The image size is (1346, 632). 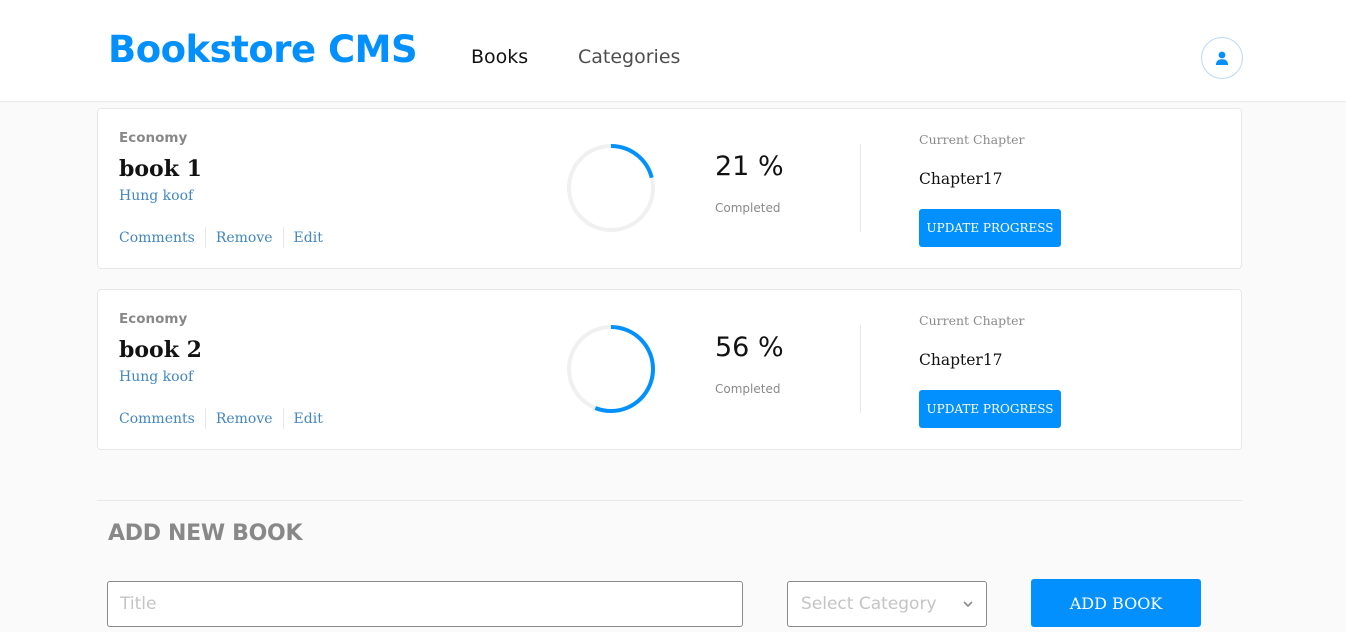 What do you see at coordinates (629, 57) in the screenshot?
I see `nav-categories: Categories` at bounding box center [629, 57].